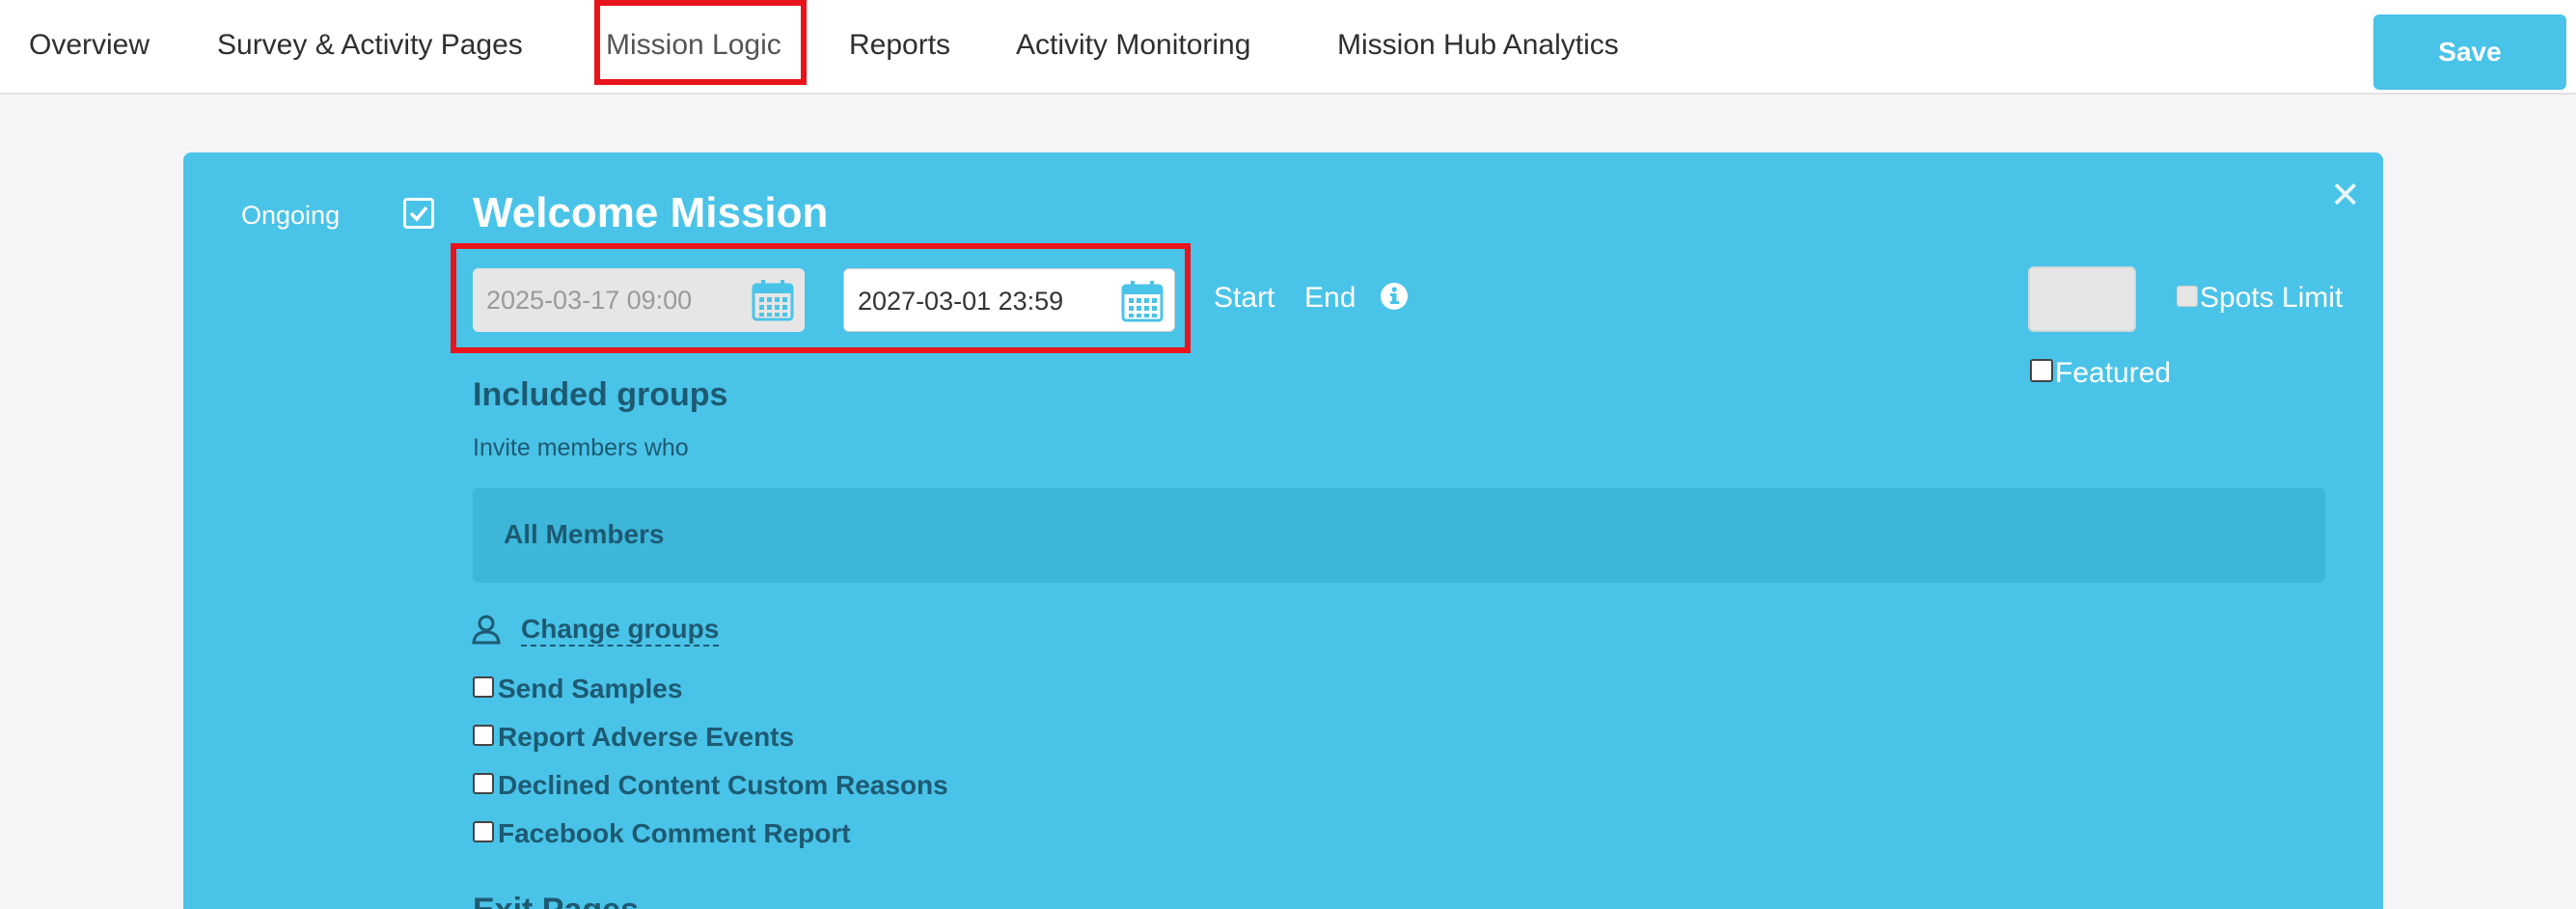  What do you see at coordinates (2113, 373) in the screenshot?
I see `featured-label: Featured` at bounding box center [2113, 373].